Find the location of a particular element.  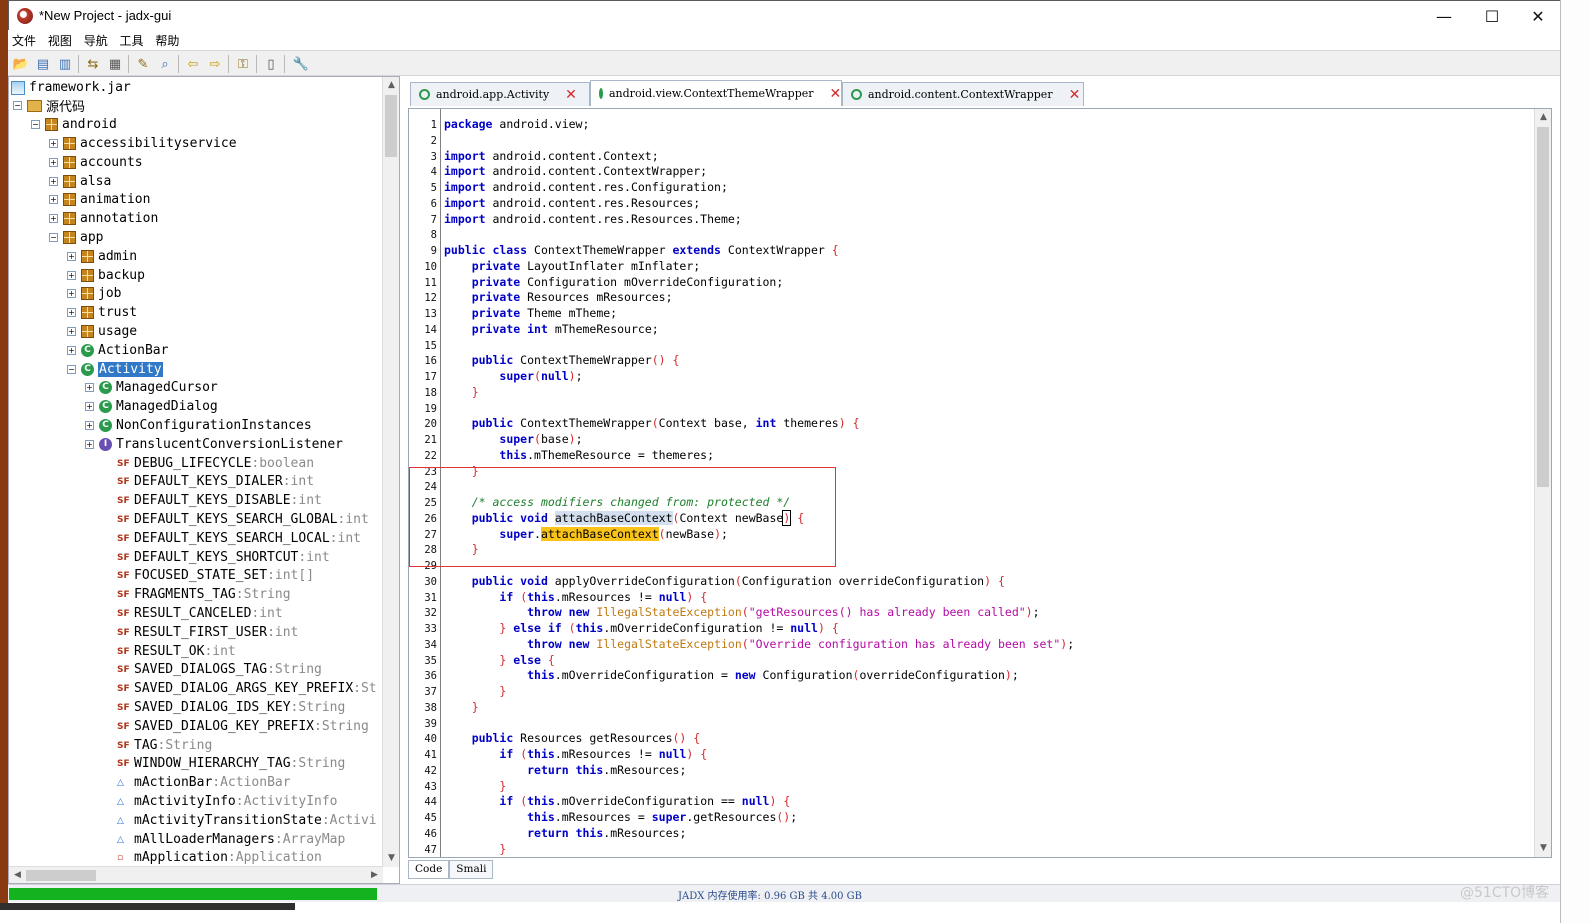

close-window-button: ✕ is located at coordinates (1538, 16).